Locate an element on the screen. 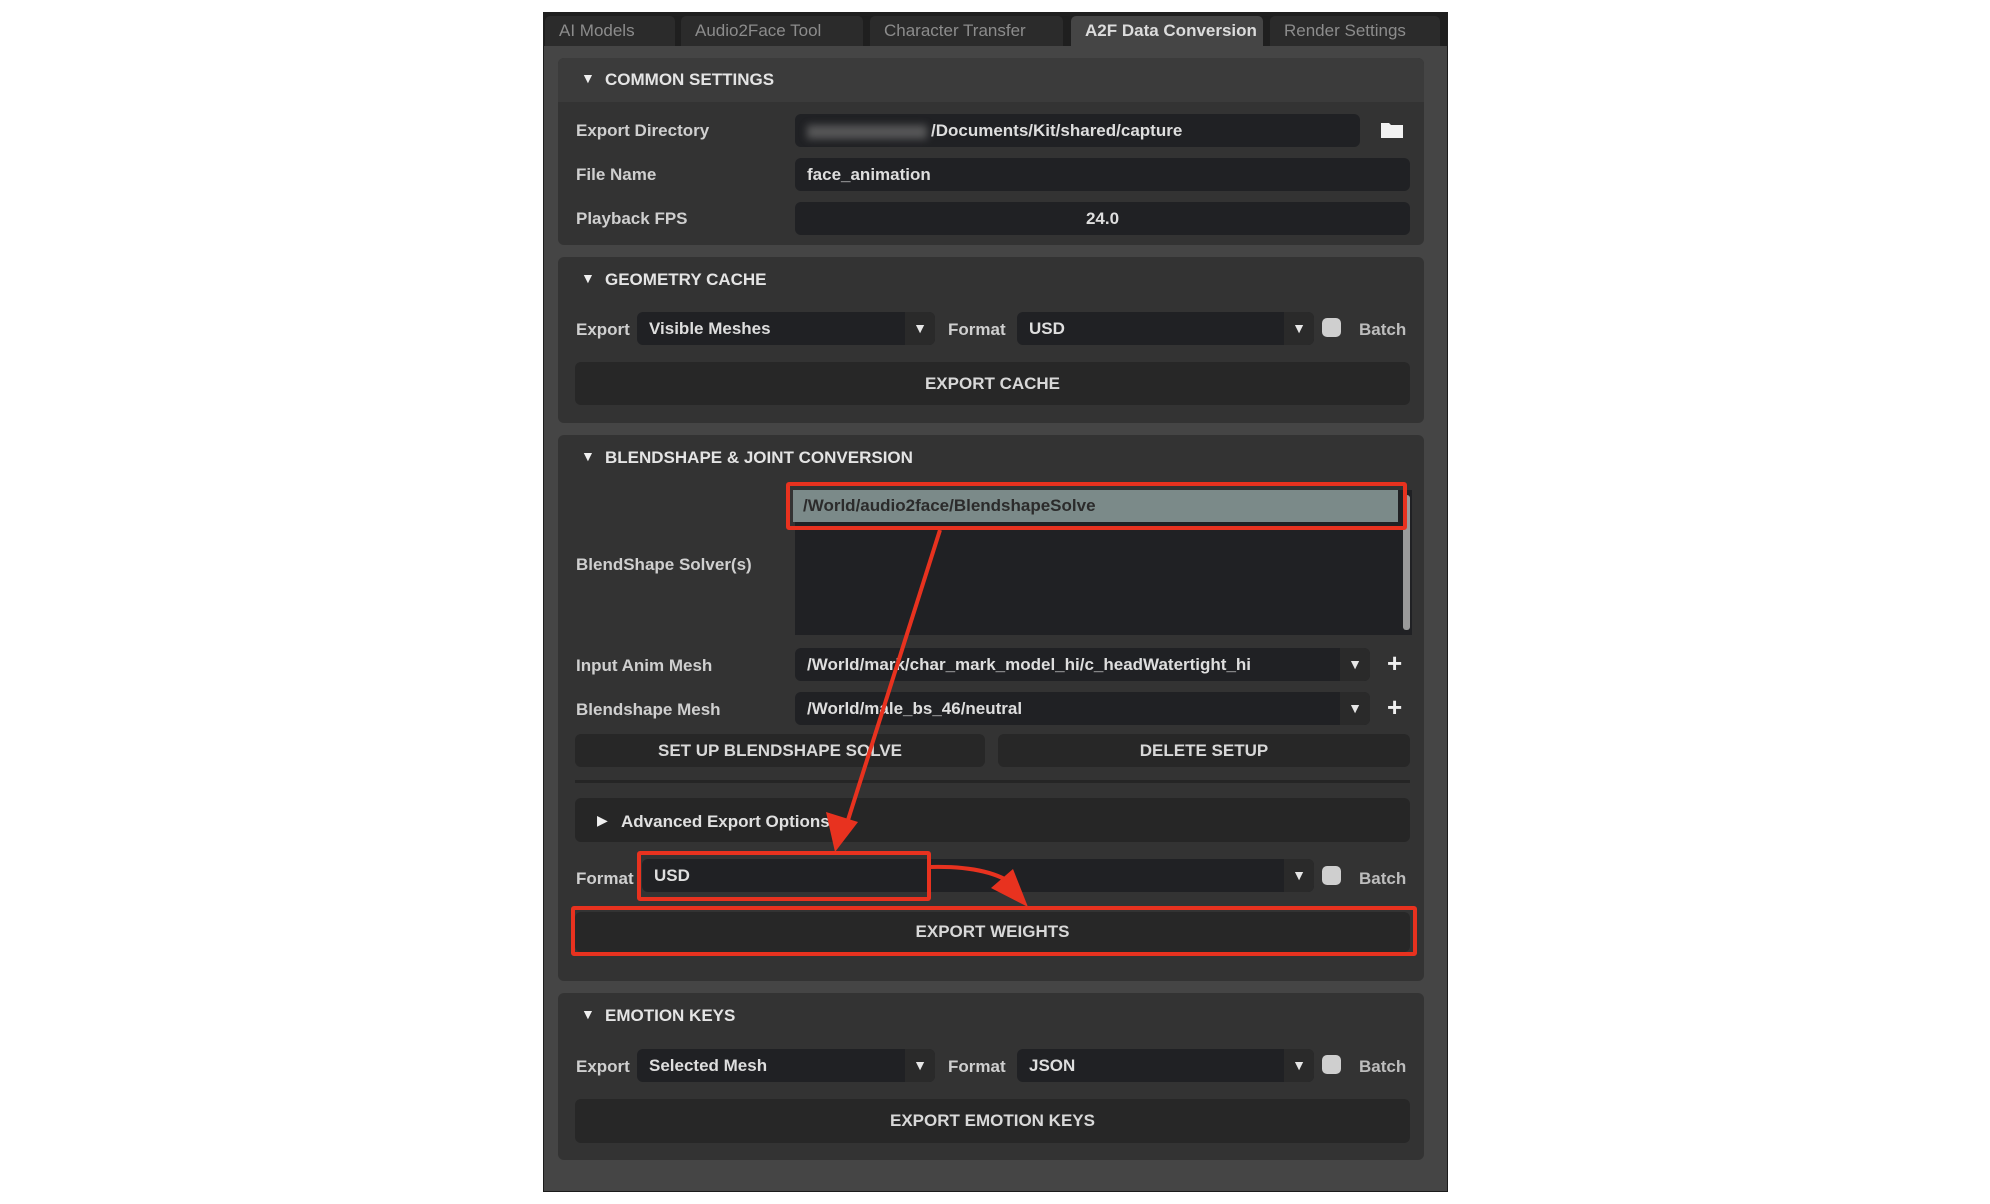  geometry-export-dropdown: Visible Meshes ▼ is located at coordinates (786, 328).